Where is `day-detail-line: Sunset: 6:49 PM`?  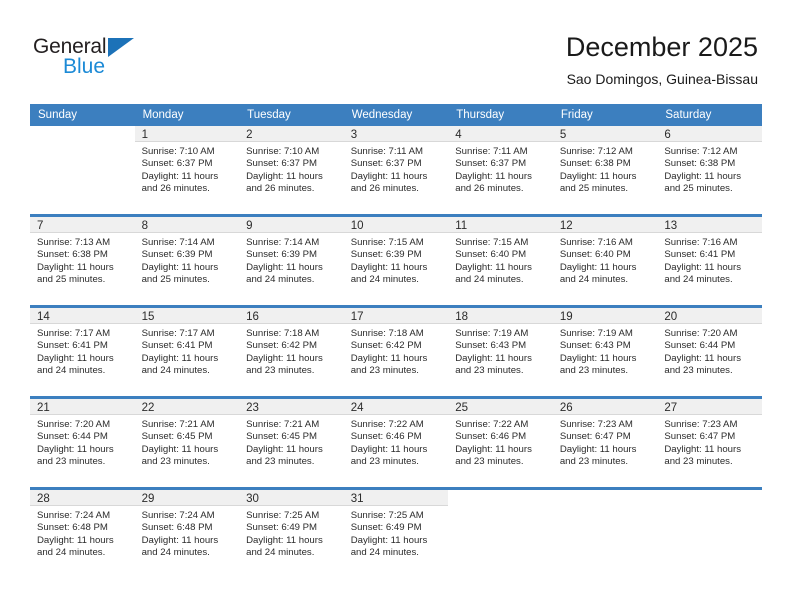 day-detail-line: Sunset: 6:49 PM is located at coordinates (282, 528).